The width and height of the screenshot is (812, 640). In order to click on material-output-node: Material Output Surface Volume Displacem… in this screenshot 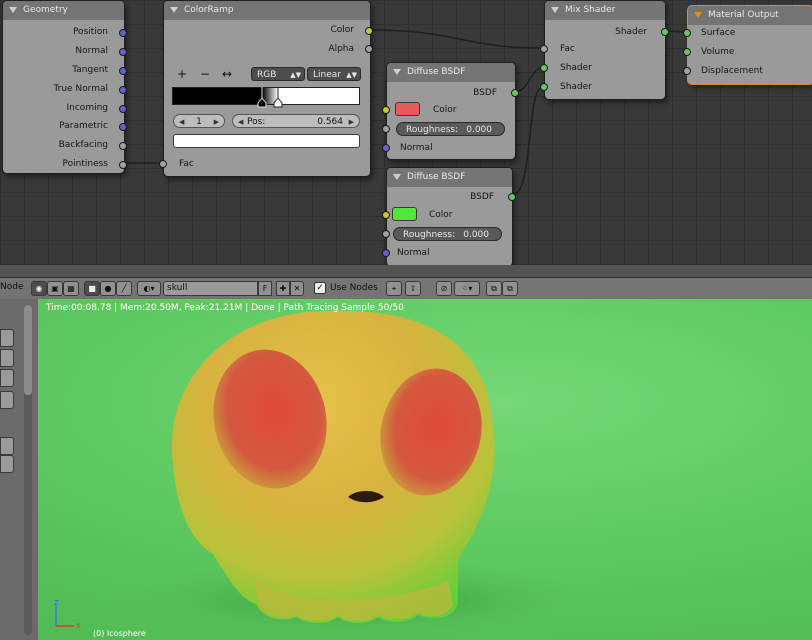, I will do `click(747, 45)`.